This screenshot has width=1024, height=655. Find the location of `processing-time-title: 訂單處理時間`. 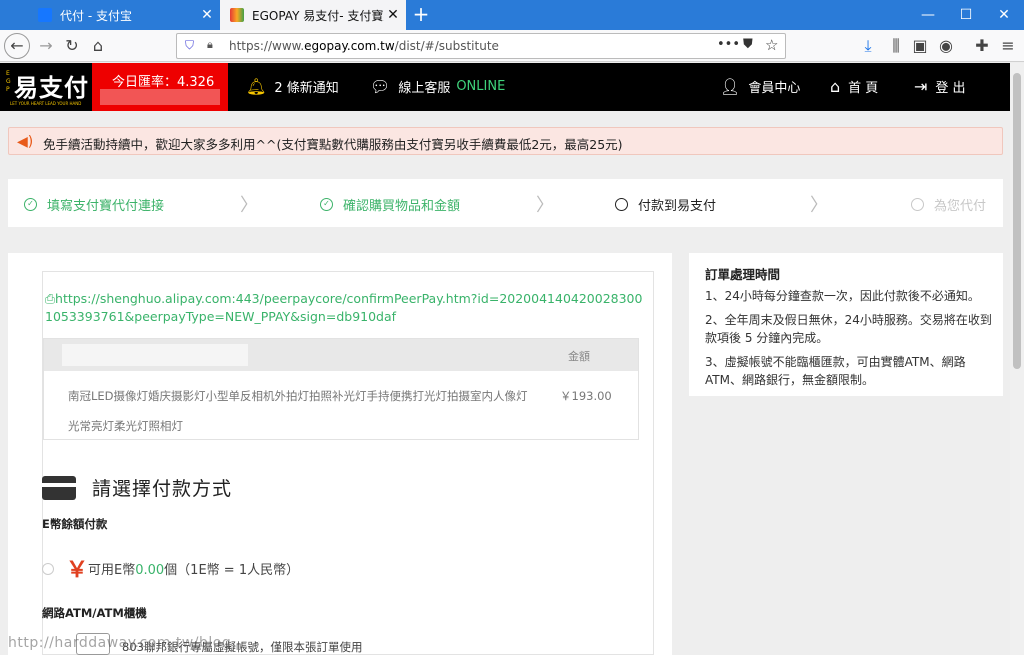

processing-time-title: 訂單處理時間 is located at coordinates (743, 274).